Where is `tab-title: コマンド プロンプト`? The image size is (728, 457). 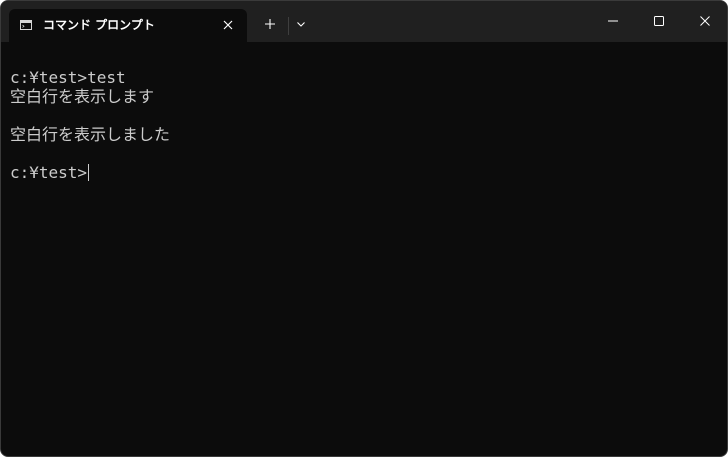
tab-title: コマンド プロンプト is located at coordinates (99, 25).